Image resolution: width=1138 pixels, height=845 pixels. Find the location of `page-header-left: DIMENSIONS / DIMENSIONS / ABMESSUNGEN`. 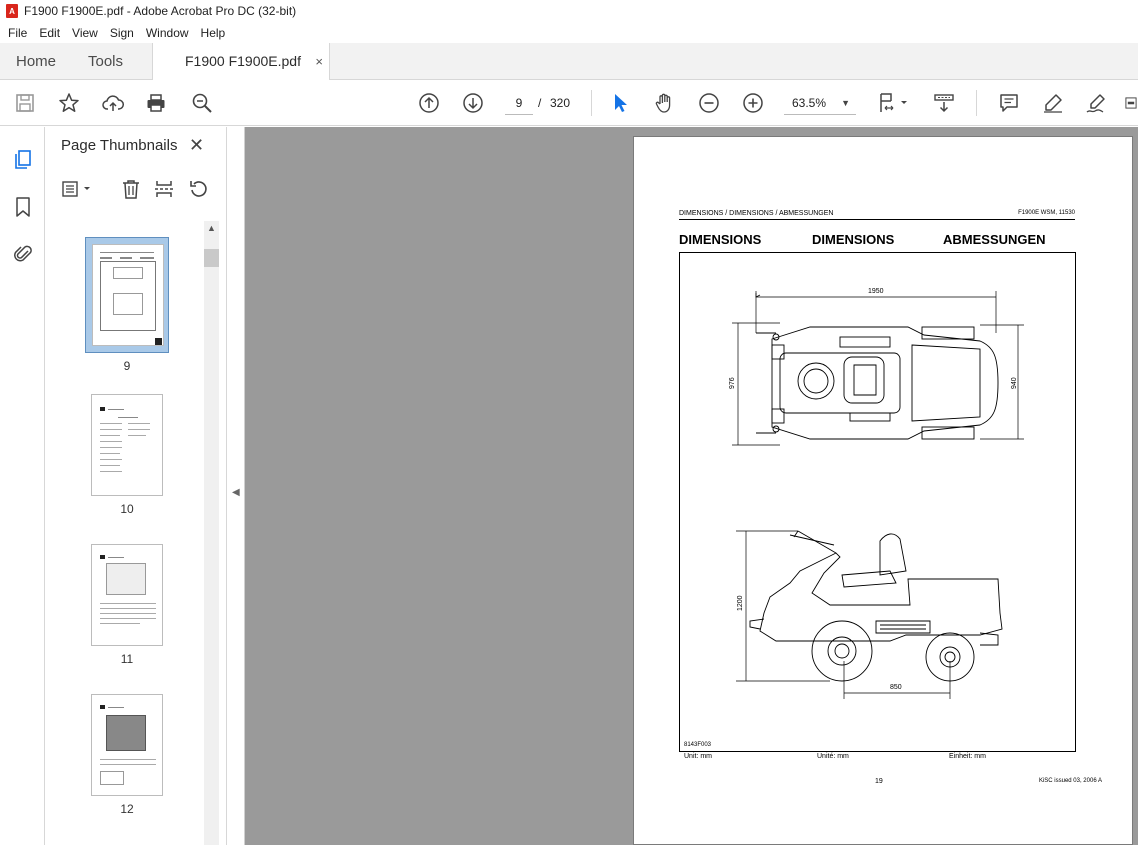

page-header-left: DIMENSIONS / DIMENSIONS / ABMESSUNGEN is located at coordinates (756, 213).